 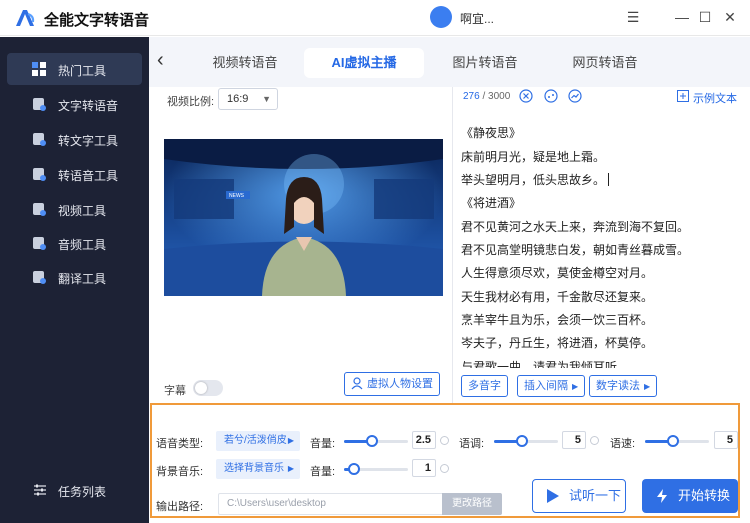 I want to click on bgm-volume-label: 音量:, so click(x=323, y=472).